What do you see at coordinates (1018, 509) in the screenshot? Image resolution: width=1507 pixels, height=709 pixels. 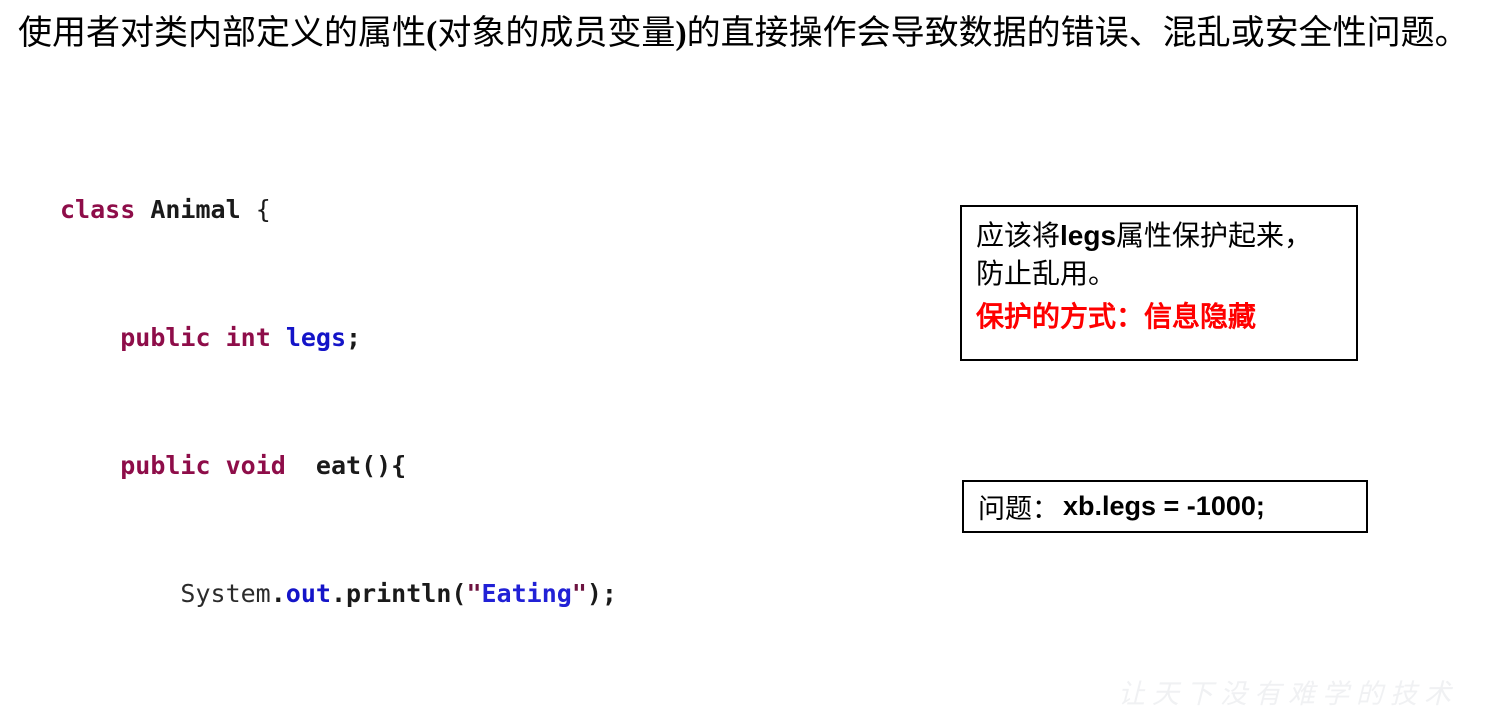 I see `callout-problem-label: 问题：` at bounding box center [1018, 509].